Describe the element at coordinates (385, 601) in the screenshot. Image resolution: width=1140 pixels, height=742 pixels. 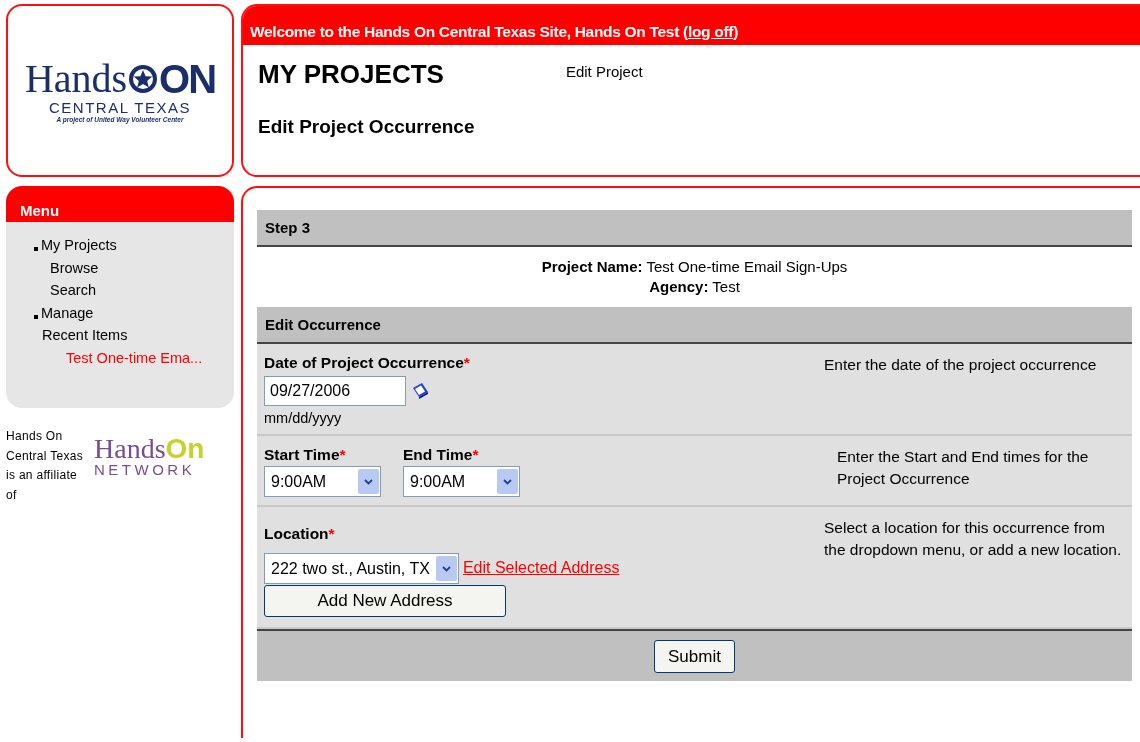
I see `add-address-button: Add New Address` at that location.